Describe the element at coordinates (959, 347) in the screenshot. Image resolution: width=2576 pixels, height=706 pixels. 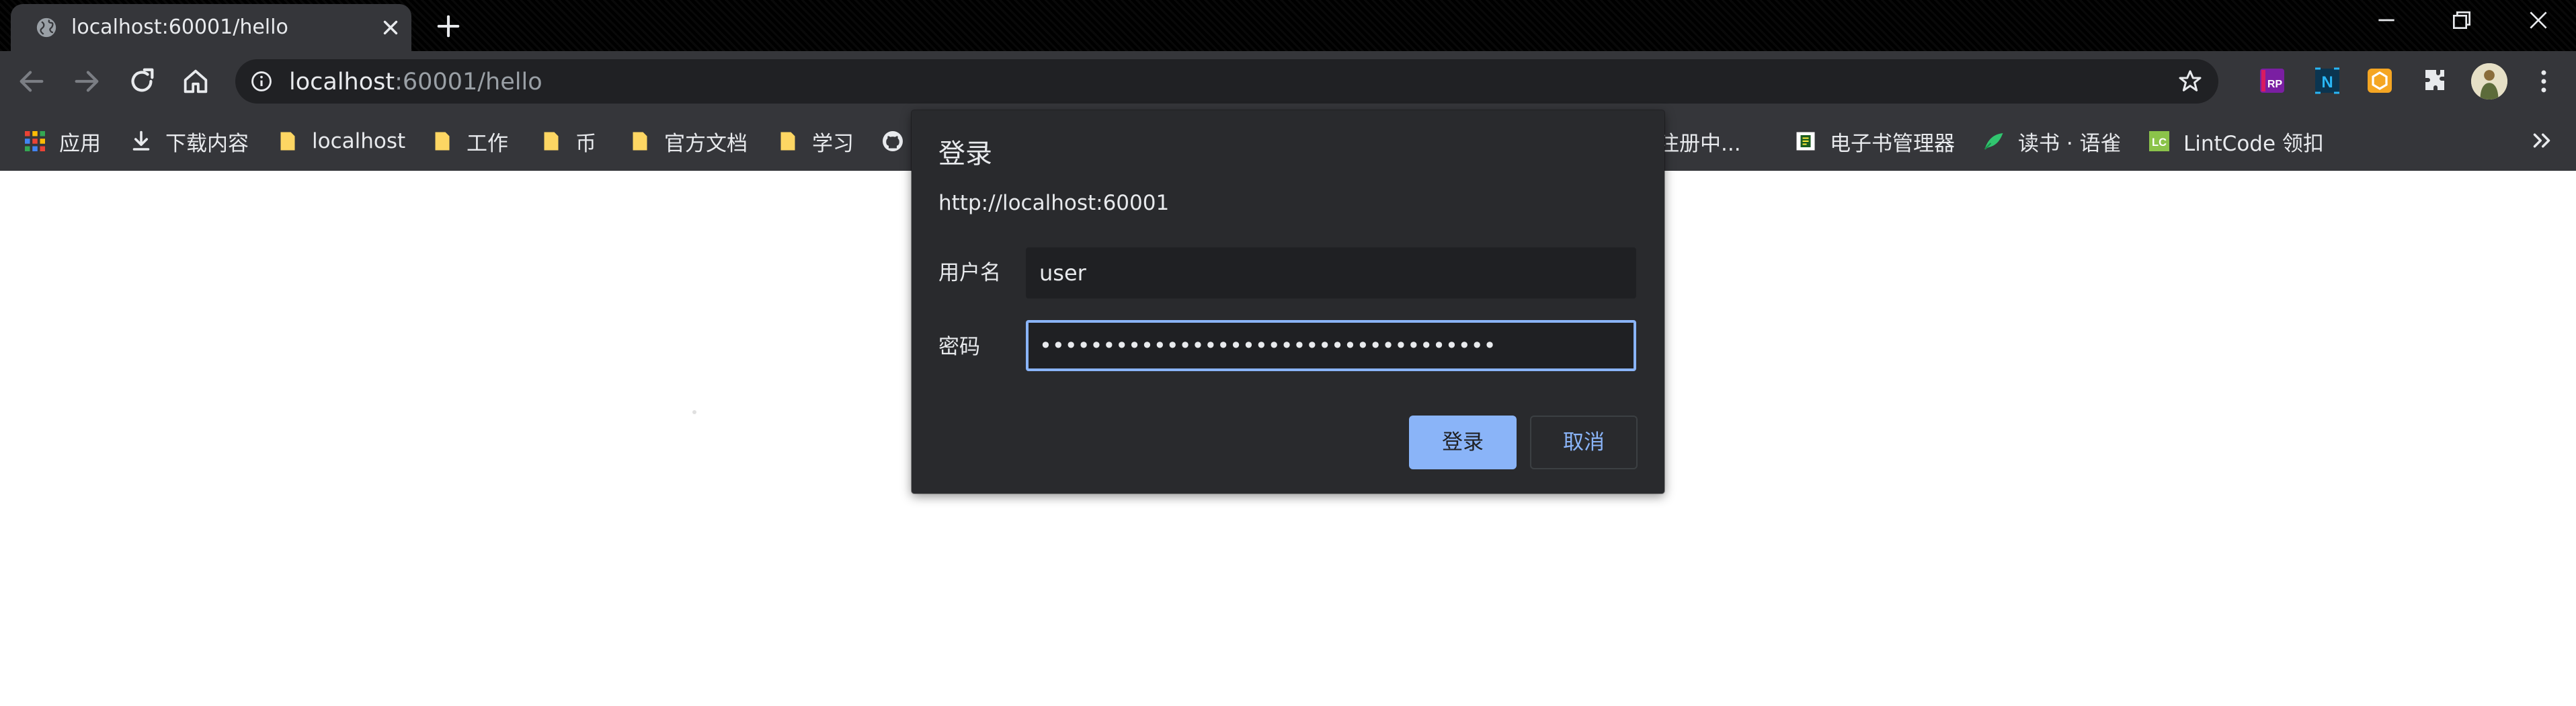
I see `password-label: 密码` at that location.